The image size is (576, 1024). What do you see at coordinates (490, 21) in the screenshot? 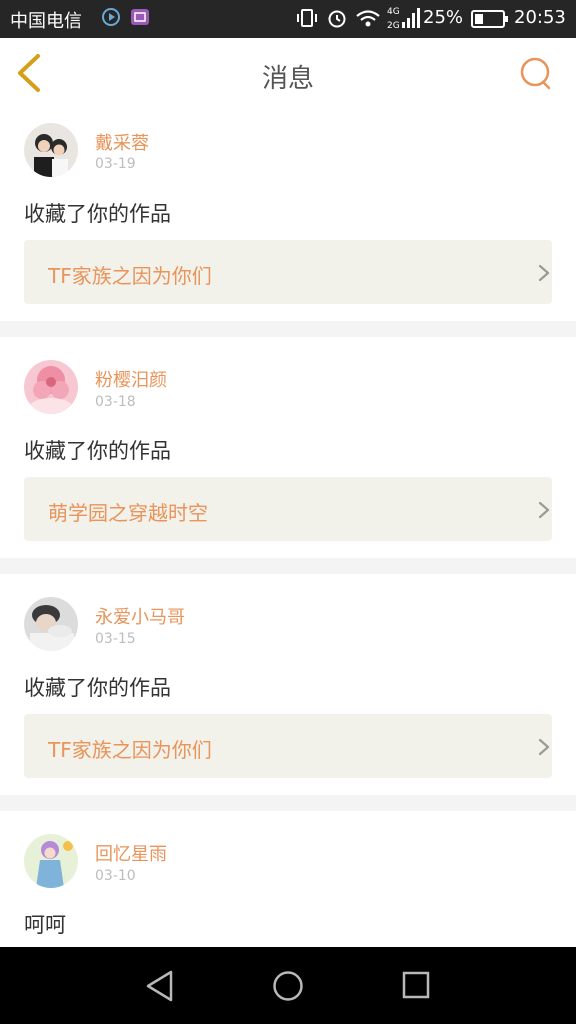
I see `battery-icon` at bounding box center [490, 21].